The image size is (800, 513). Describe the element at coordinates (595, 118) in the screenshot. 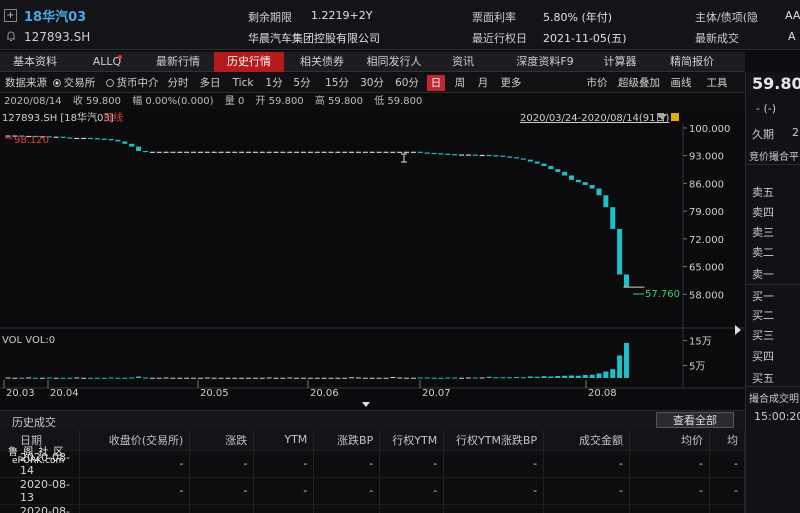

I see `chart-range-label: 2020/03/24-2020/08/14(91日)` at that location.